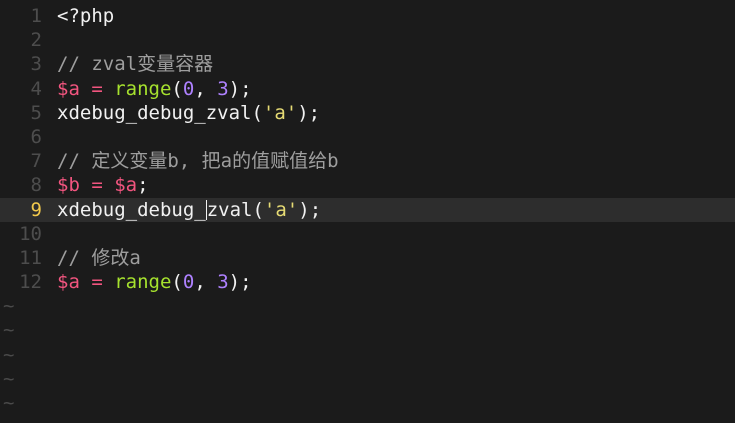 This screenshot has height=423, width=735. I want to click on line-number: 2, so click(36, 40).